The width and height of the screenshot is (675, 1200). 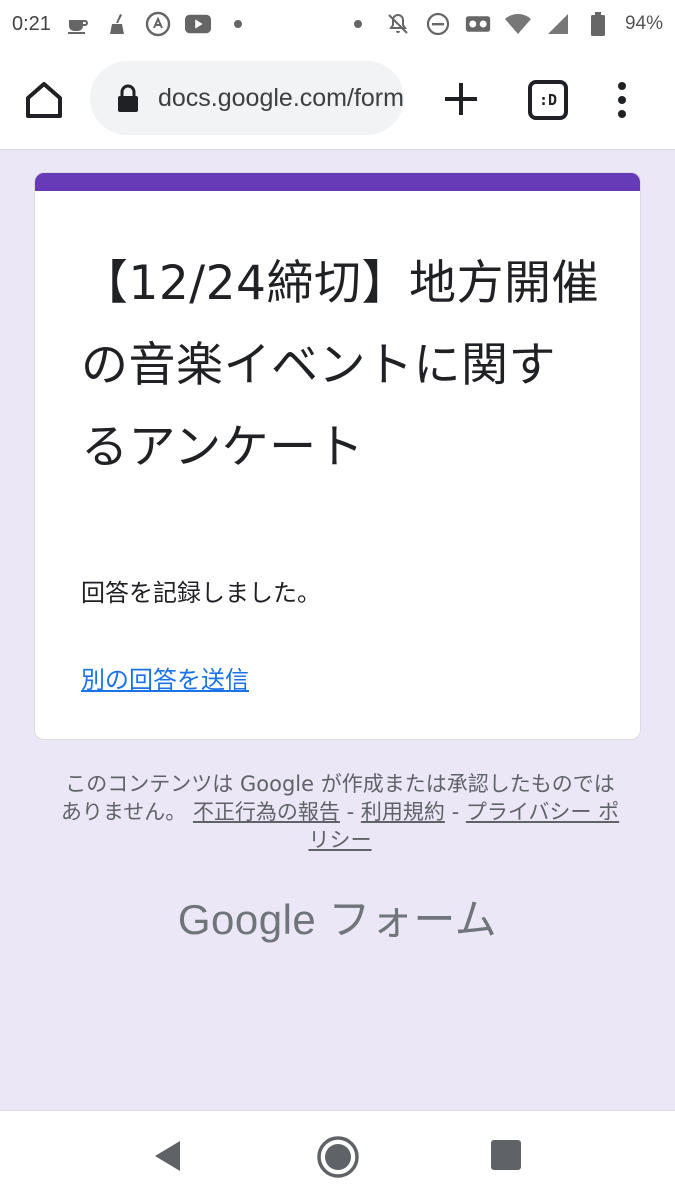 What do you see at coordinates (643, 23) in the screenshot?
I see `battery-percent: 94%` at bounding box center [643, 23].